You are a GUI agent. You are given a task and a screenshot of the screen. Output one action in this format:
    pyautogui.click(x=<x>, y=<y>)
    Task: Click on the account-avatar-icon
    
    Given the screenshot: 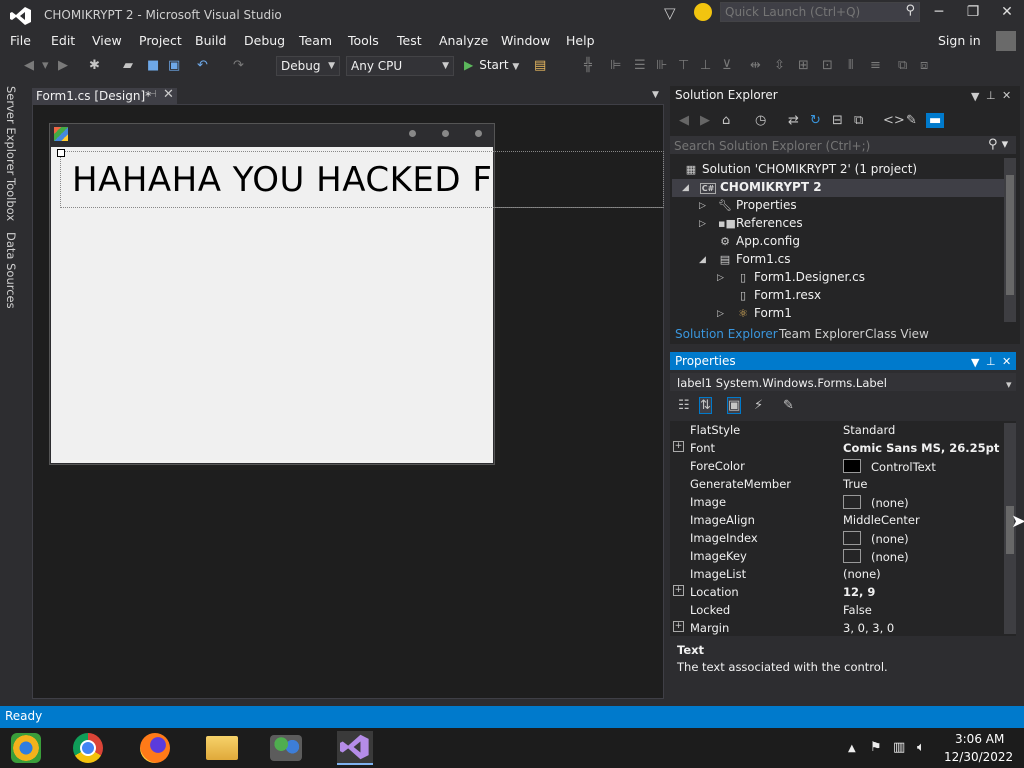 What is the action you would take?
    pyautogui.click(x=1006, y=41)
    